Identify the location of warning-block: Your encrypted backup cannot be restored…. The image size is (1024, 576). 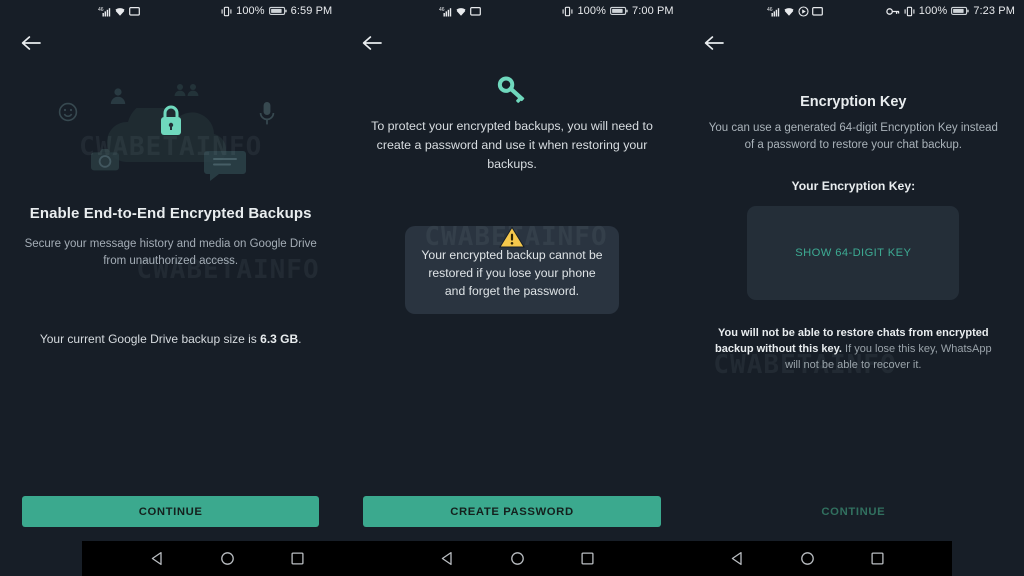
(511, 270).